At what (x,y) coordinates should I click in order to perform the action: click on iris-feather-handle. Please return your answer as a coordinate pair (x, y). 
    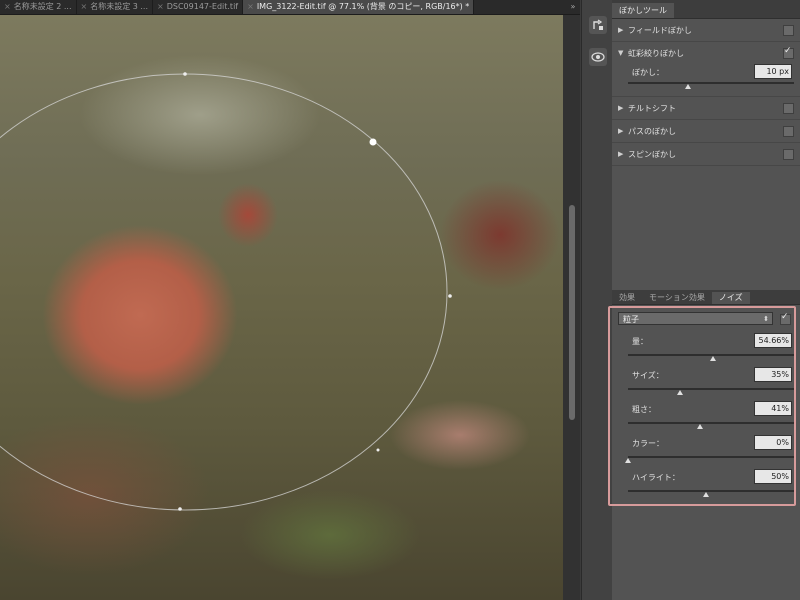
    Looking at the image, I should click on (378, 450).